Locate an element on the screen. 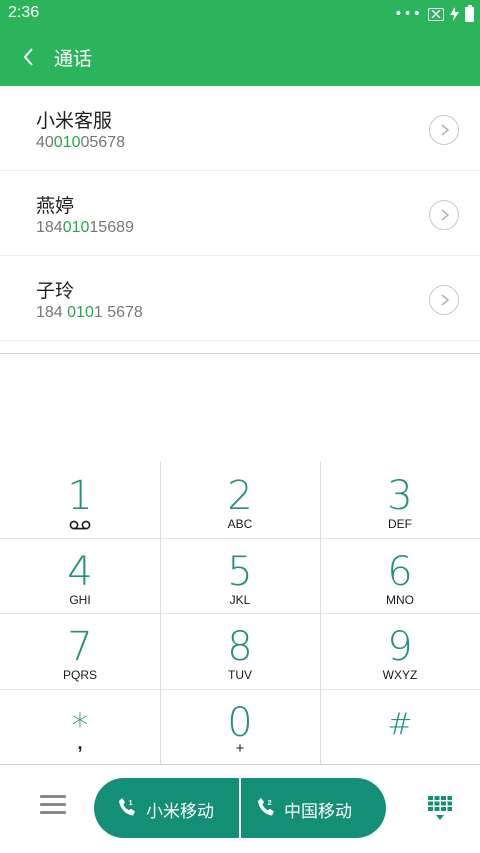 This screenshot has height=853, width=480. key-star: * , is located at coordinates (80, 727).